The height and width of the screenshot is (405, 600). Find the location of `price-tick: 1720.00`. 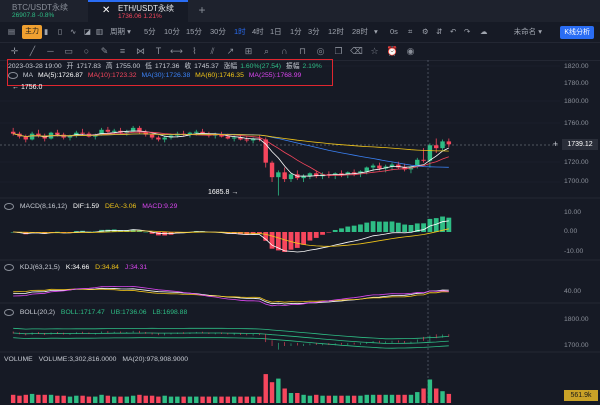

price-tick: 1720.00 is located at coordinates (576, 162).